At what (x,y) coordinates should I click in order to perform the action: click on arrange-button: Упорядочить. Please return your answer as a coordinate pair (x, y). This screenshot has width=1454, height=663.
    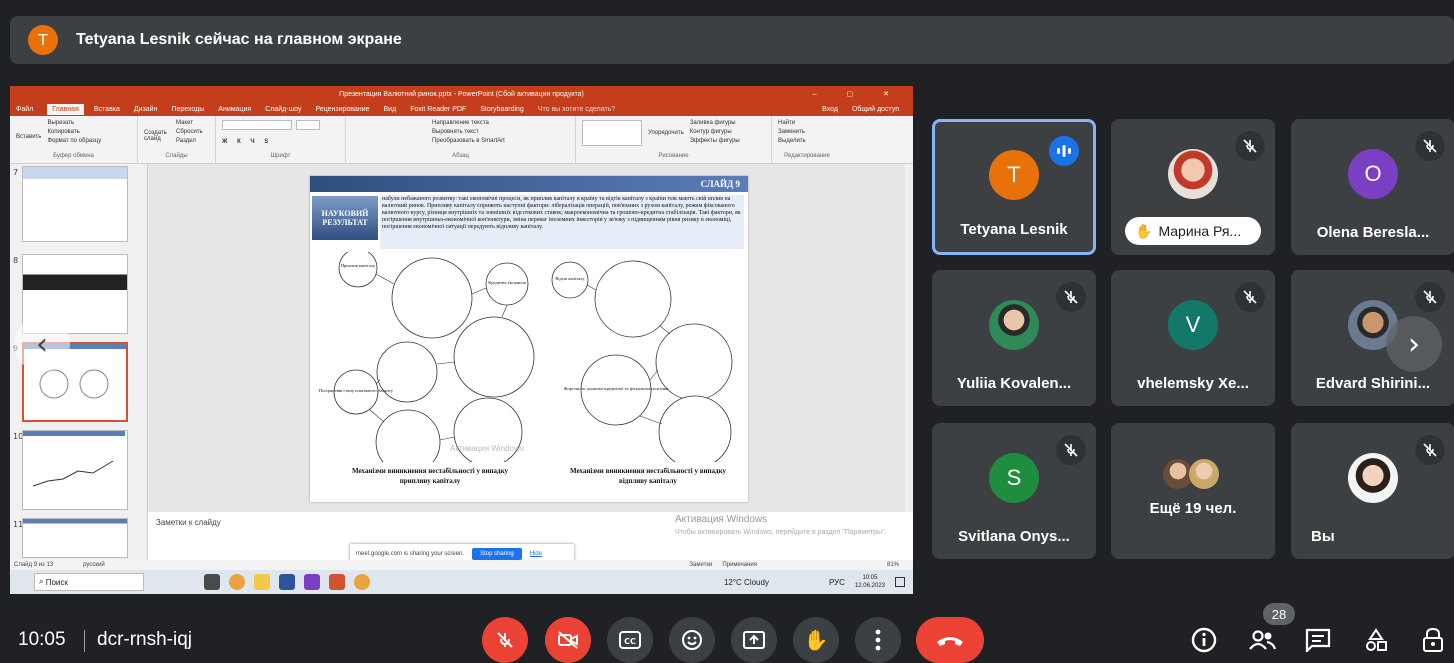
    Looking at the image, I should click on (666, 133).